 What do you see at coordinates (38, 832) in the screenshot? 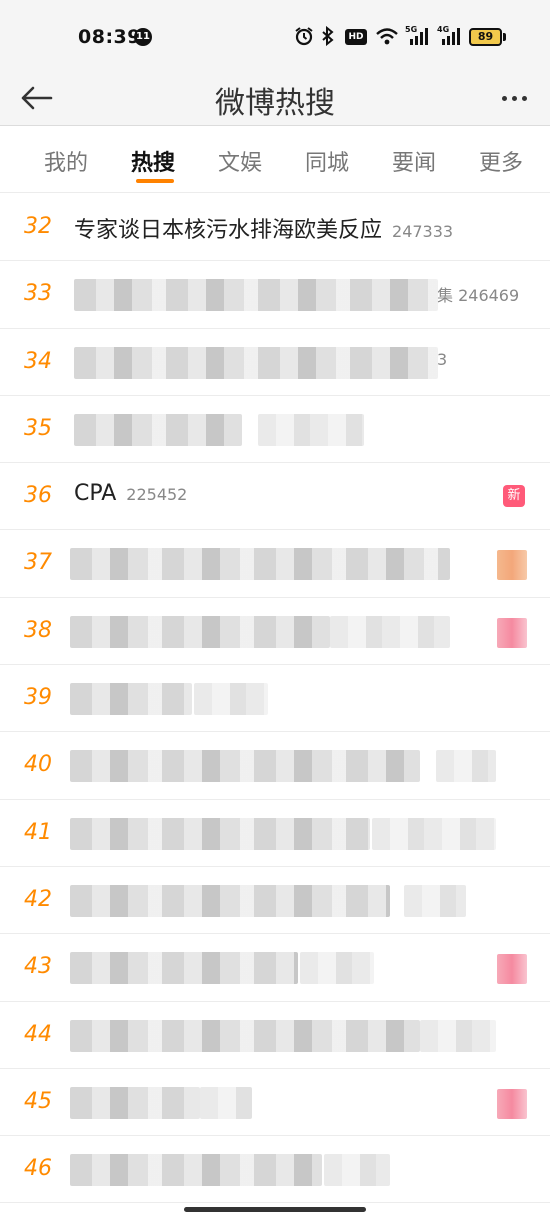
I see `rank-number: 41` at bounding box center [38, 832].